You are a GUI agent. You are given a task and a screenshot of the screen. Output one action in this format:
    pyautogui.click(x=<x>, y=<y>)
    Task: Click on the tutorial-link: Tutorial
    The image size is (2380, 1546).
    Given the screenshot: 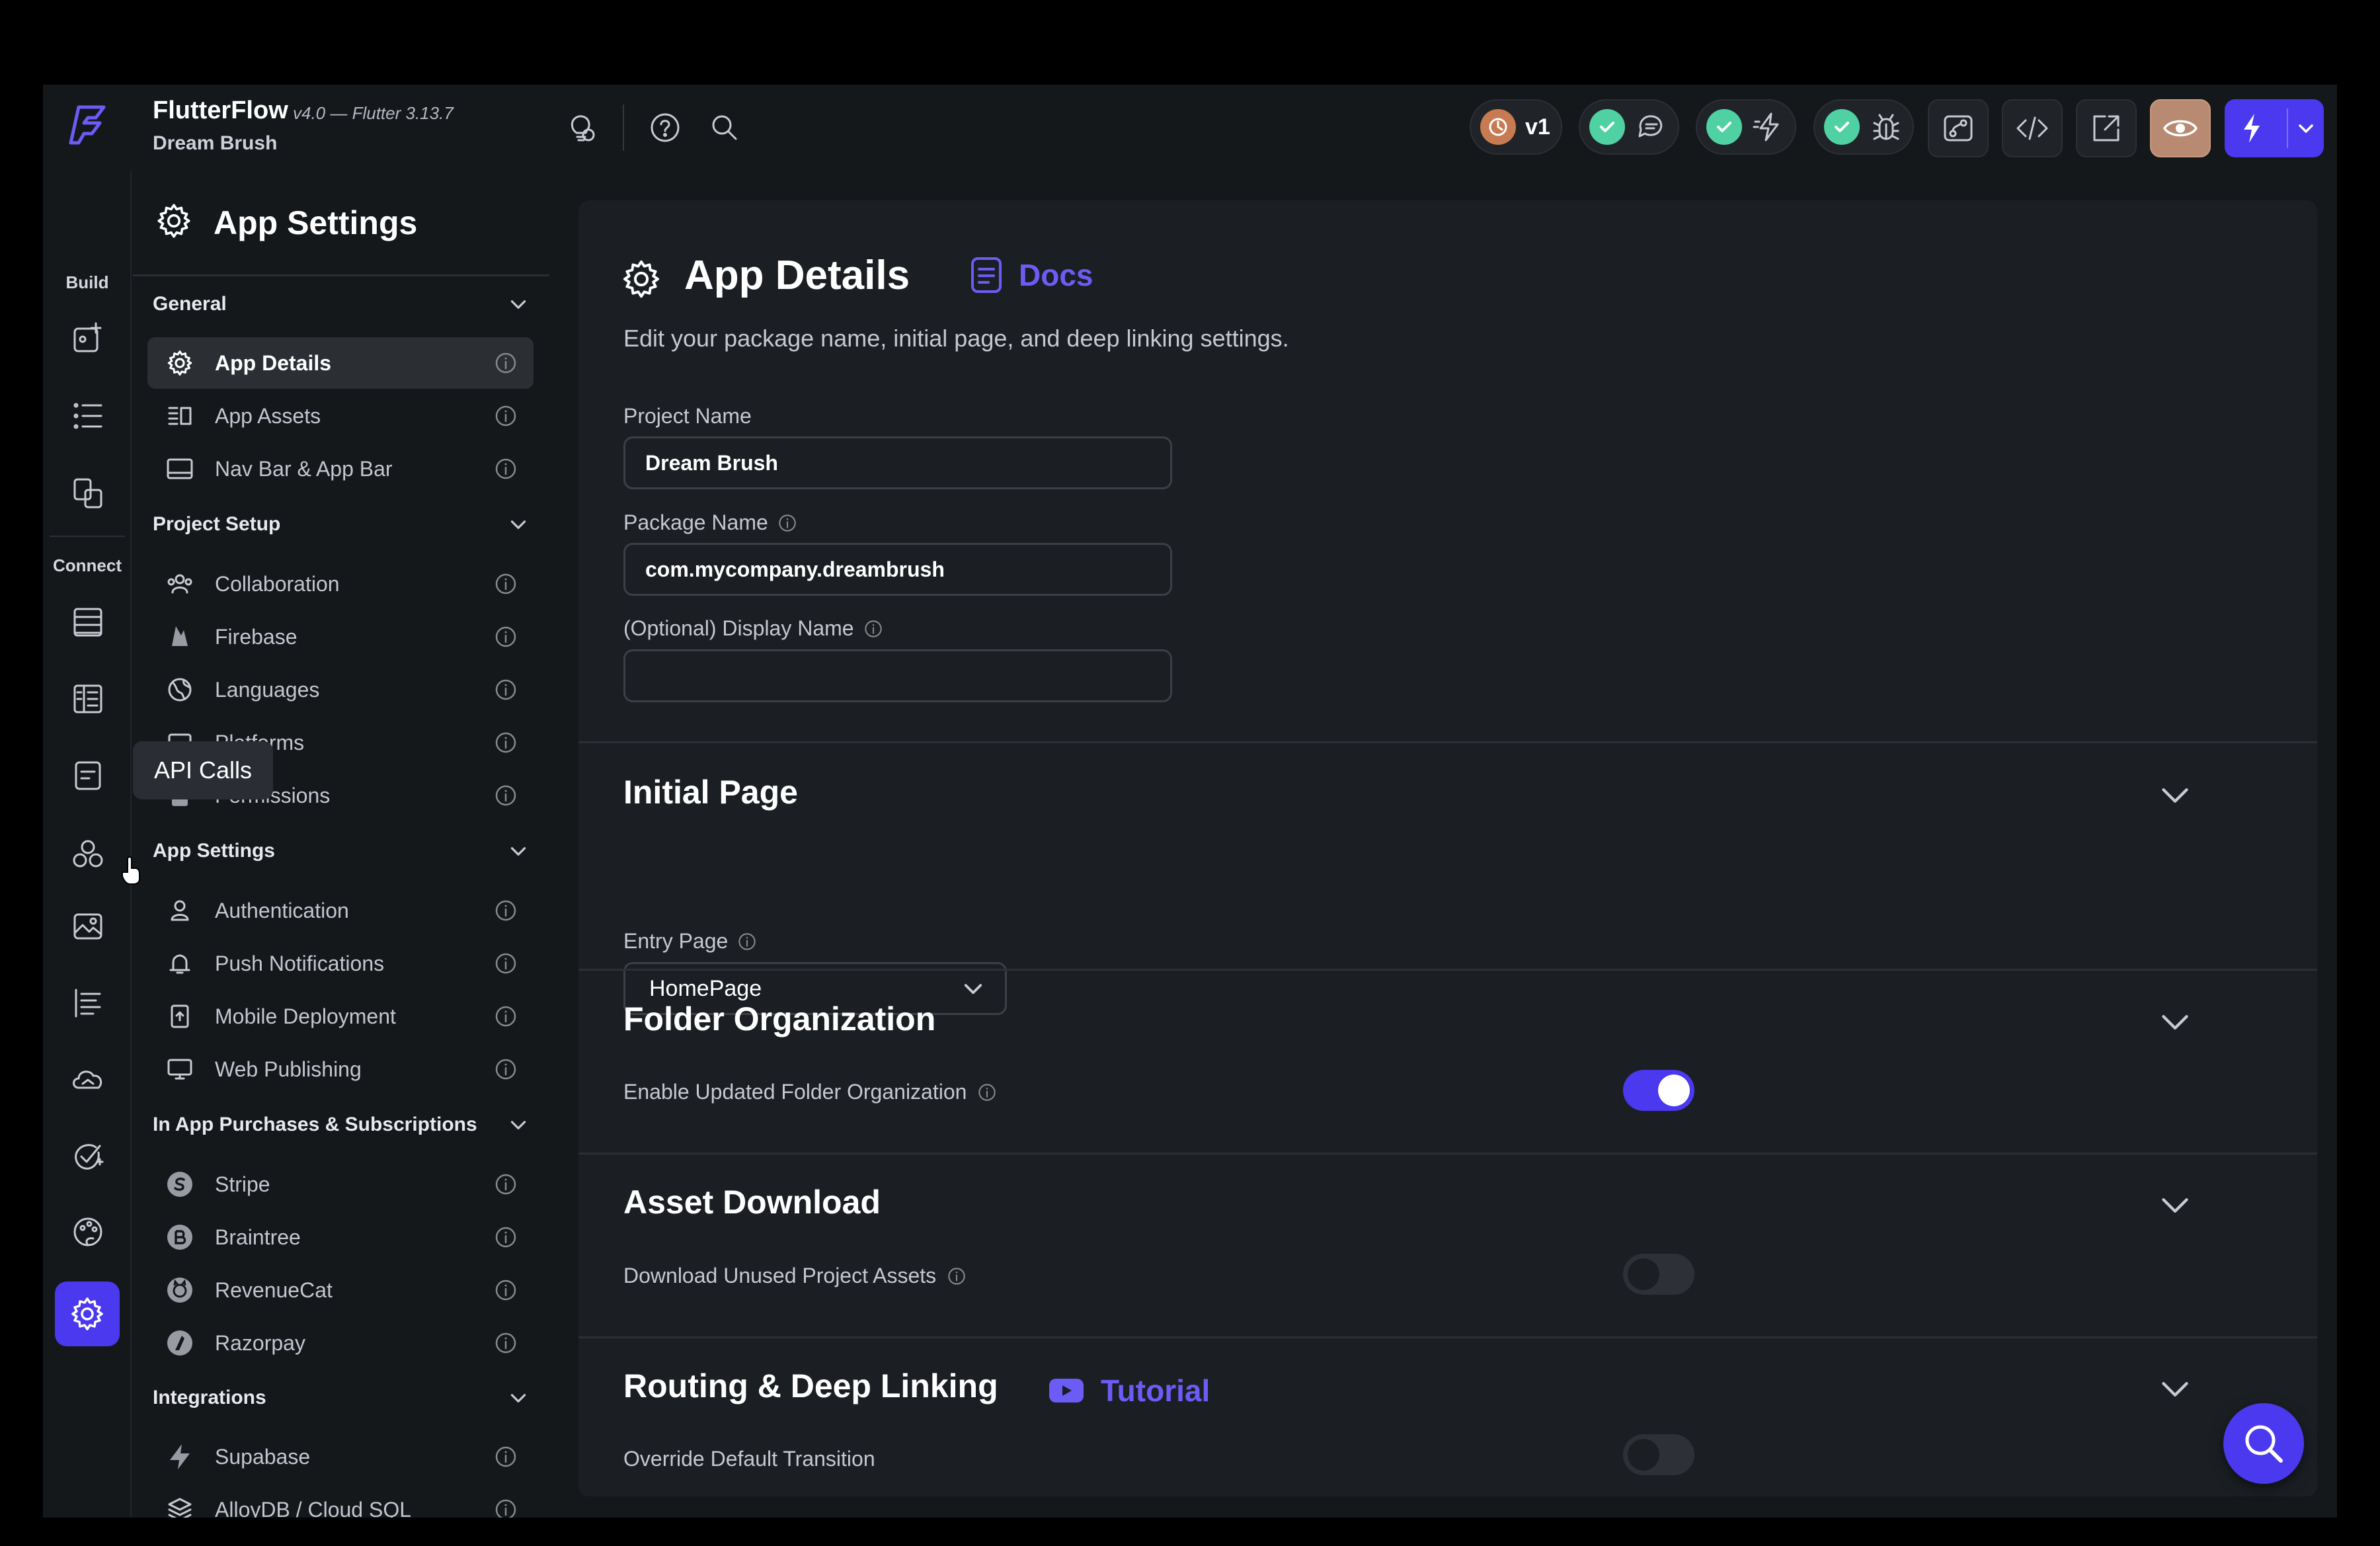 What is the action you would take?
    pyautogui.click(x=1129, y=1390)
    